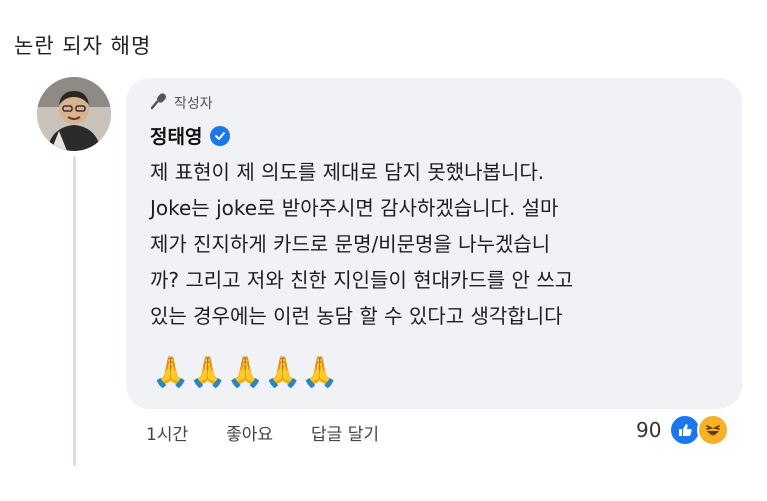 The height and width of the screenshot is (501, 767). What do you see at coordinates (683, 430) in the screenshot?
I see `reaction-summary: 90` at bounding box center [683, 430].